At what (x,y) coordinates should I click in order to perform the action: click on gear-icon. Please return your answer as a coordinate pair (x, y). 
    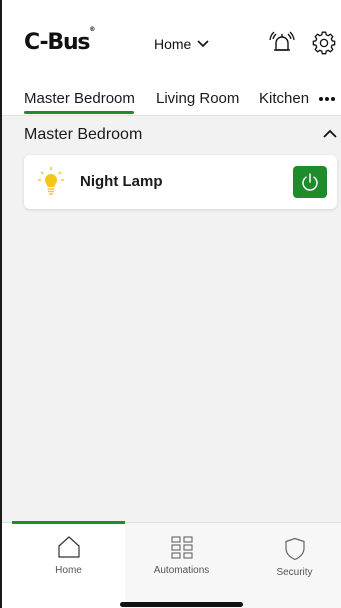
    Looking at the image, I should click on (324, 43).